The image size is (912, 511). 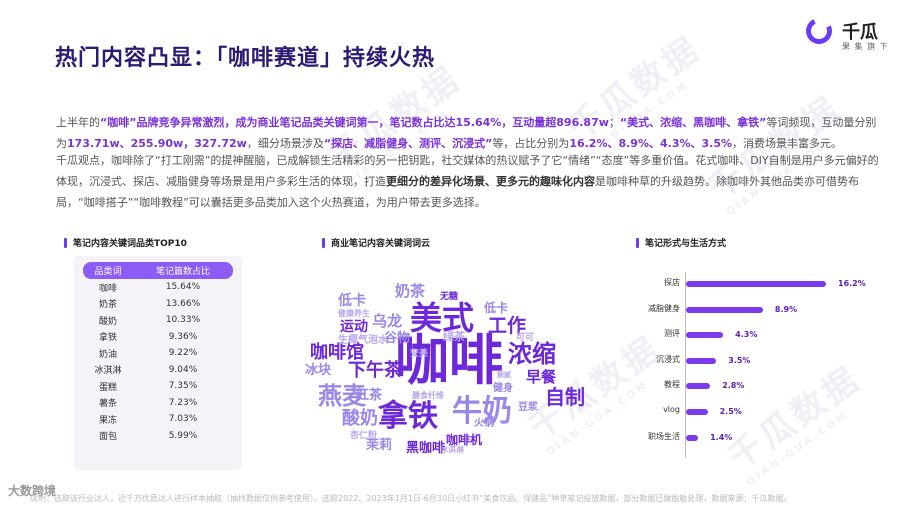 I want to click on table-section-title: 笔记内容关键词品类TOP10, so click(x=125, y=242).